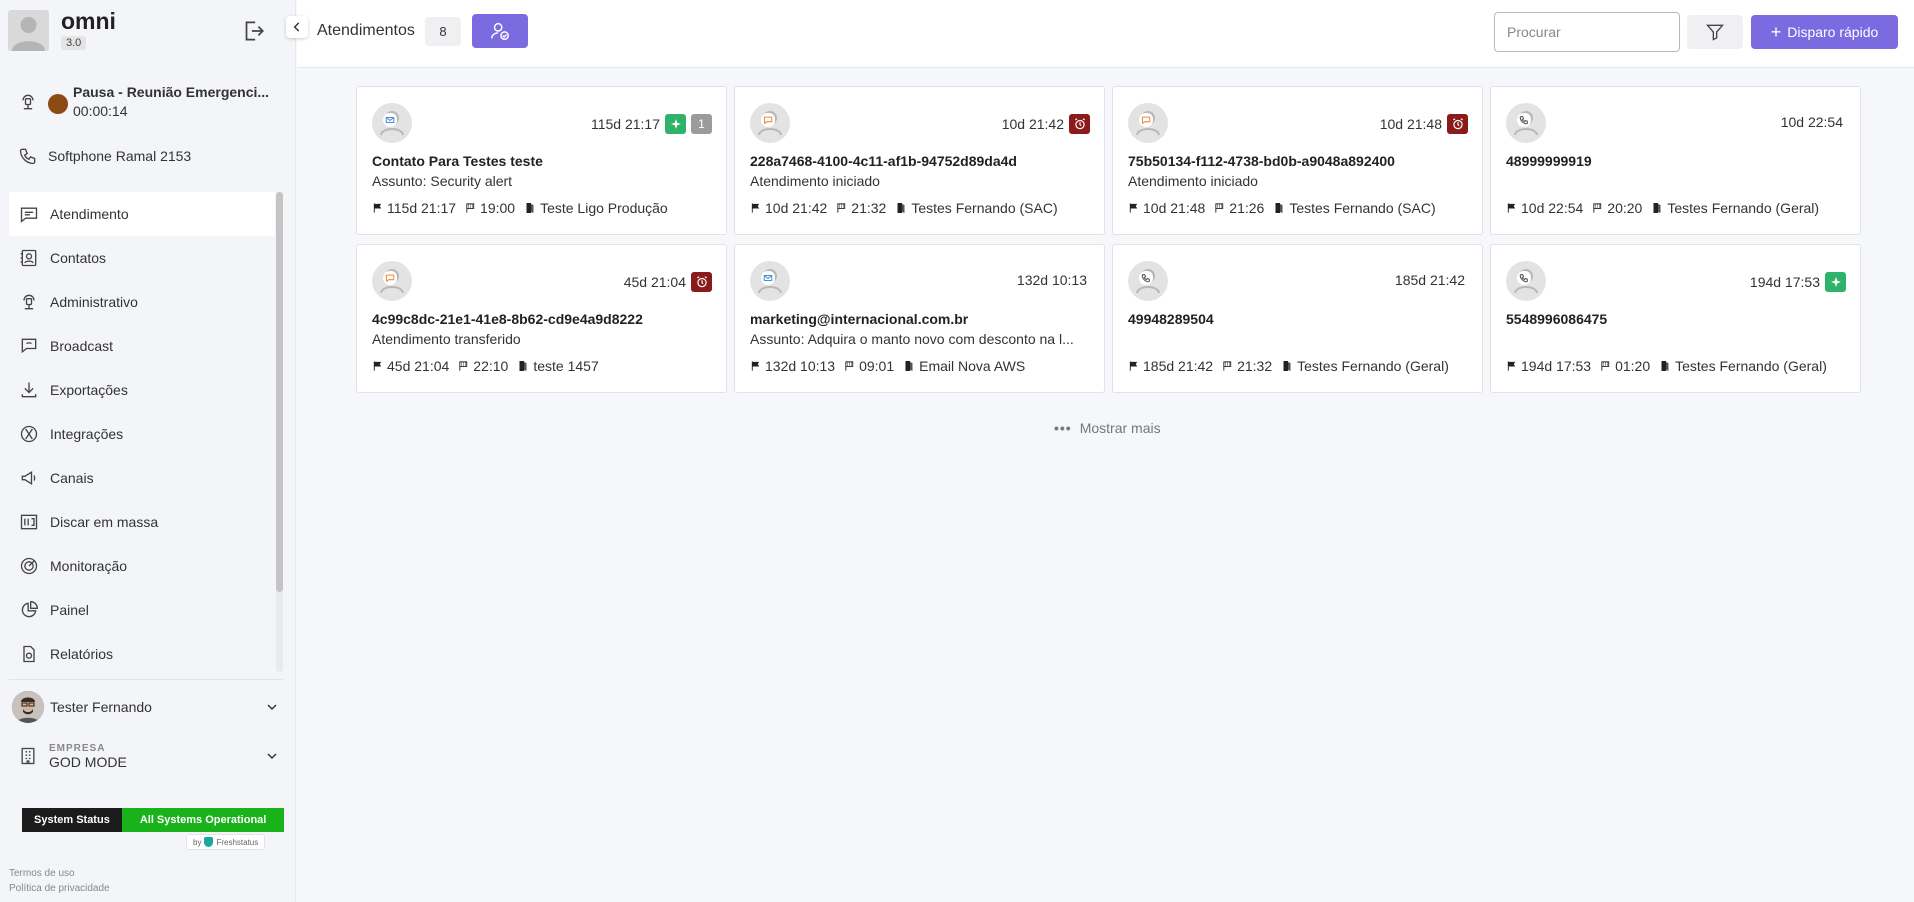 Image resolution: width=1914 pixels, height=902 pixels. I want to click on card-meta: 132d 10:13 09:01 Email Nova AWS, so click(887, 366).